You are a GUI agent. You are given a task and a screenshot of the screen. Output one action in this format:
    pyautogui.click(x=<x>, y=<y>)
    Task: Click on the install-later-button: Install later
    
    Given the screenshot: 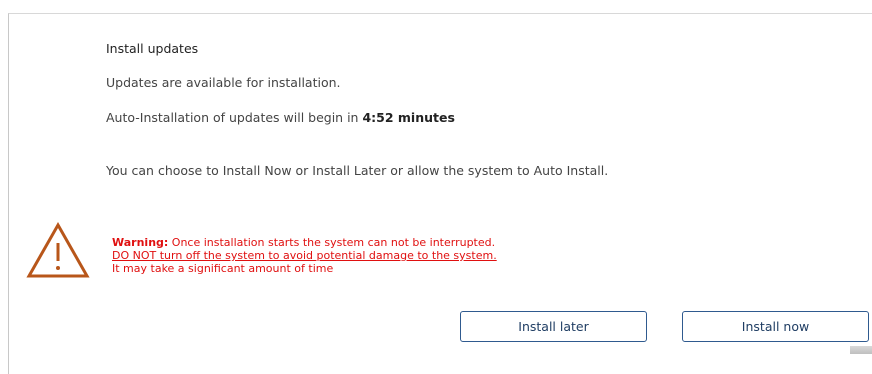 What is the action you would take?
    pyautogui.click(x=553, y=326)
    